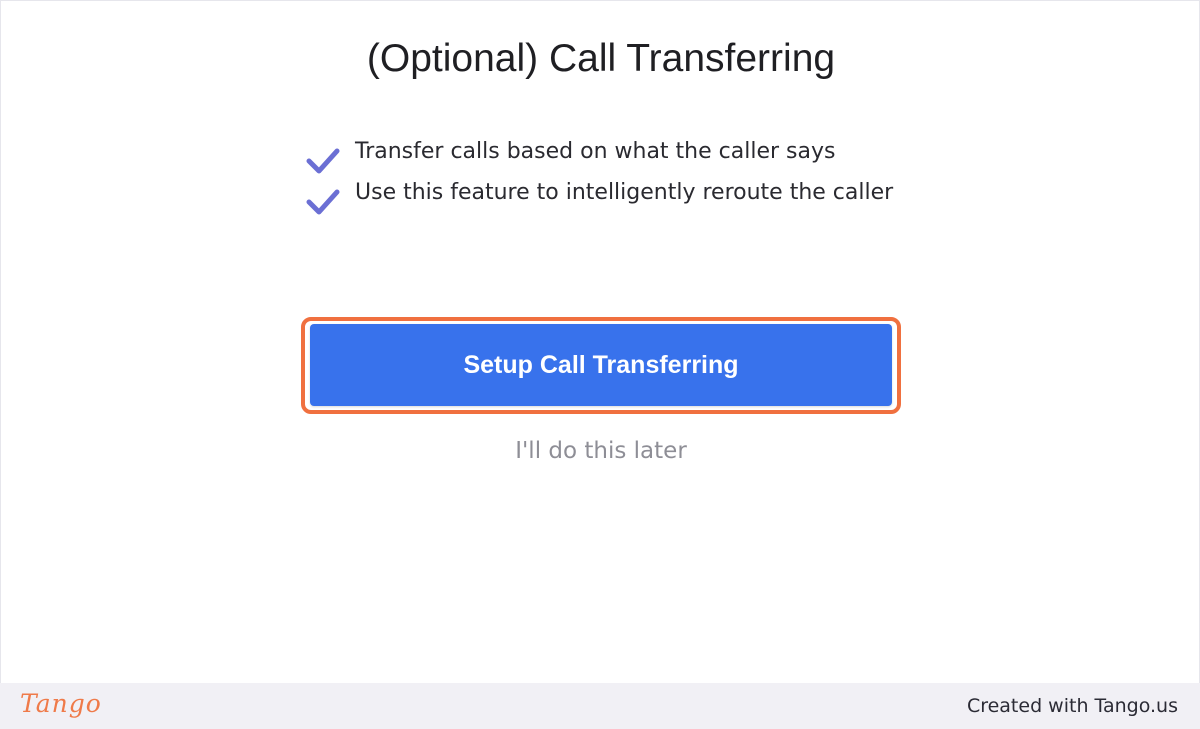 The image size is (1200, 729). Describe the element at coordinates (601, 58) in the screenshot. I see `dialog-title: (Optional) Call Transferring` at that location.